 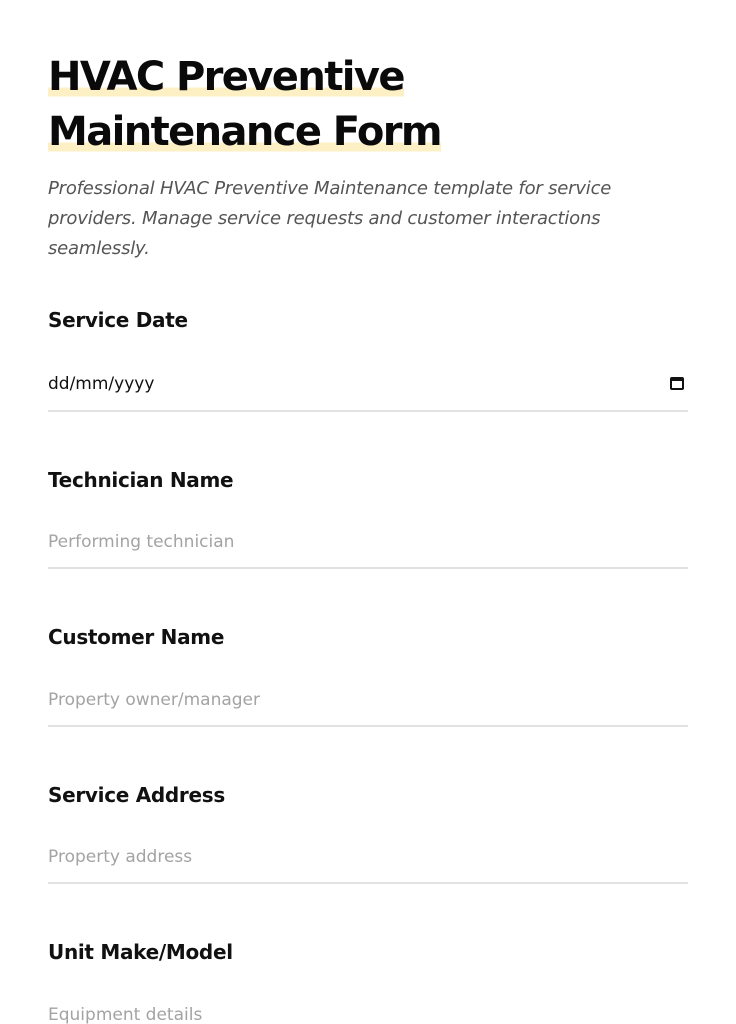 I want to click on customer-name-label: Customer Name, so click(x=136, y=637).